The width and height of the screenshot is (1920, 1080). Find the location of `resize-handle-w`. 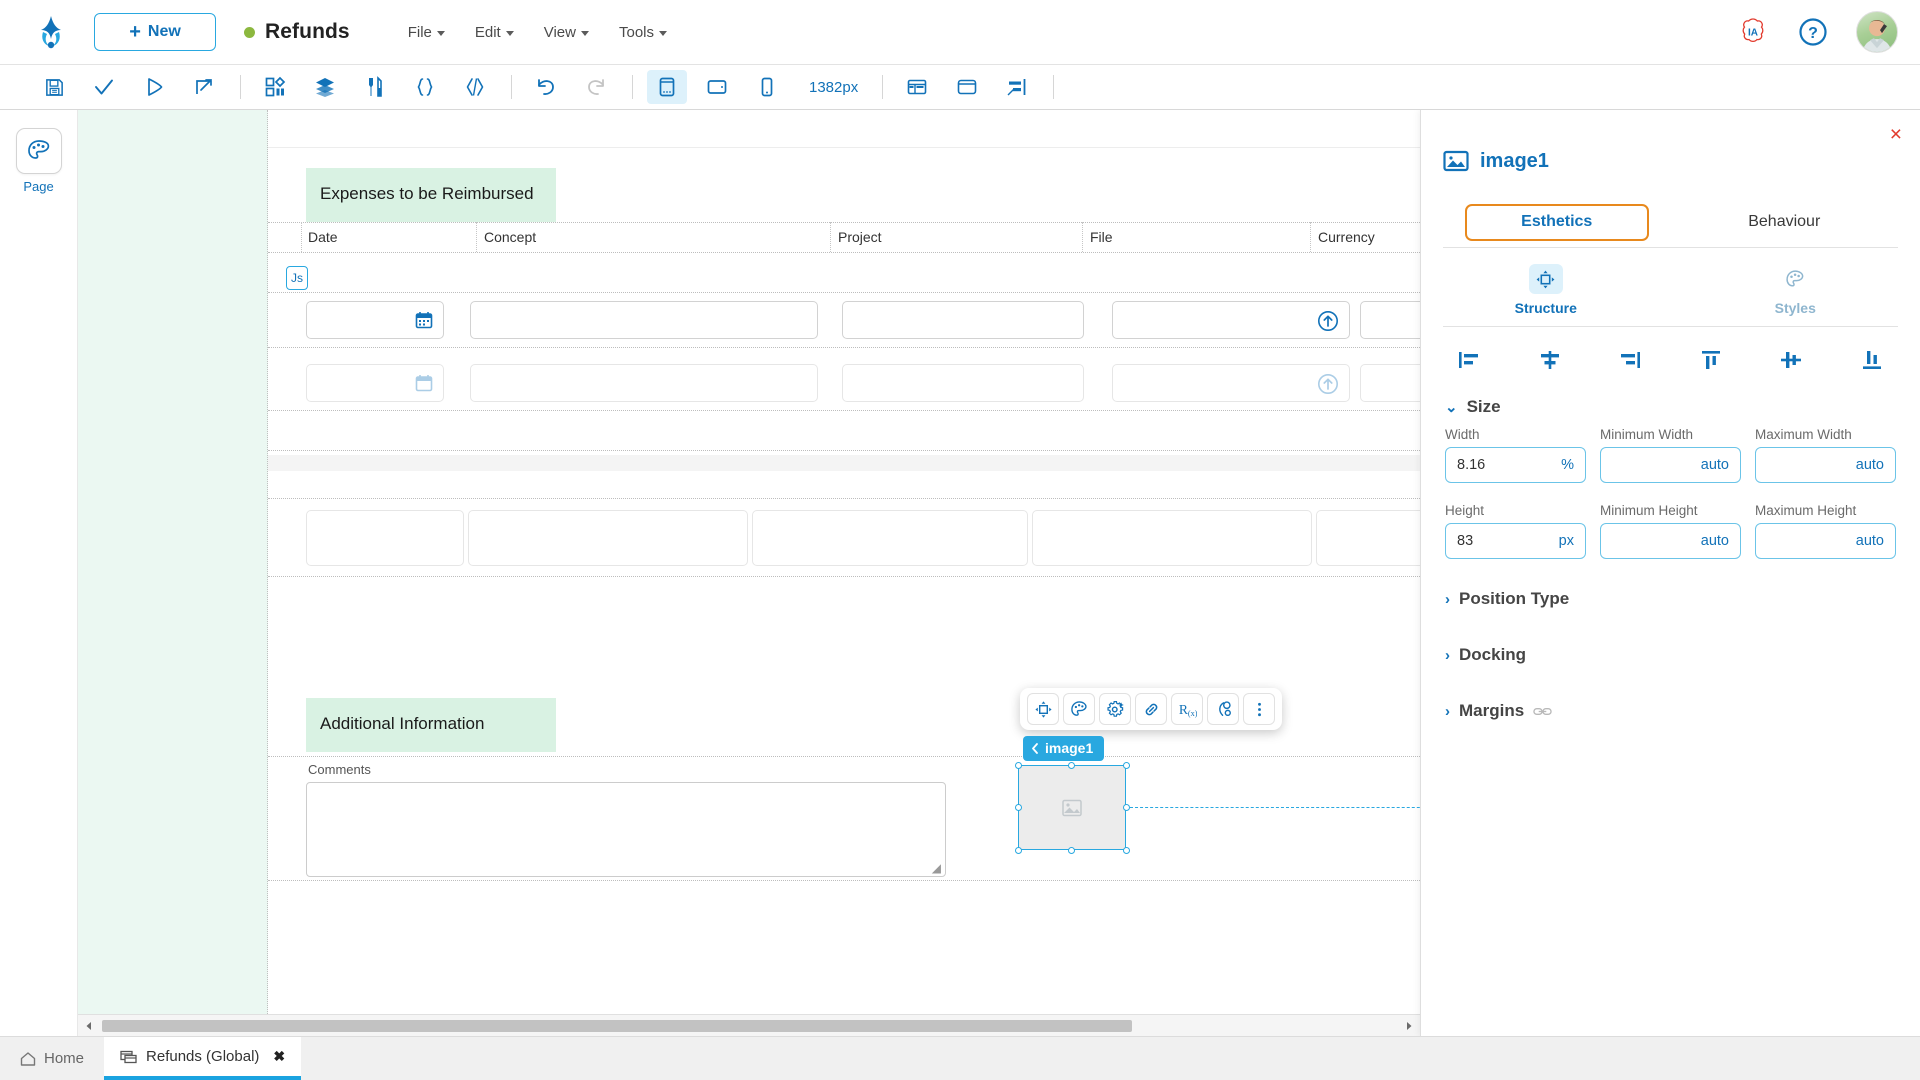

resize-handle-w is located at coordinates (1018, 807).